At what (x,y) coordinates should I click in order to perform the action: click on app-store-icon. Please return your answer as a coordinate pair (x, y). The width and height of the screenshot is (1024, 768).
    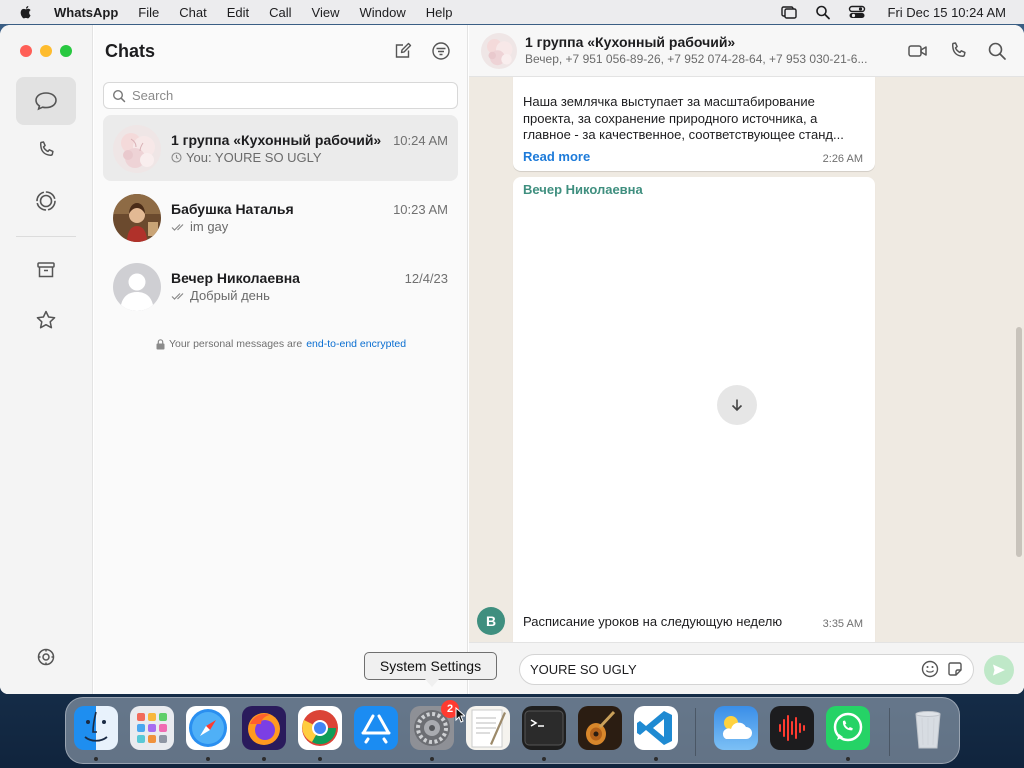
    Looking at the image, I should click on (376, 729).